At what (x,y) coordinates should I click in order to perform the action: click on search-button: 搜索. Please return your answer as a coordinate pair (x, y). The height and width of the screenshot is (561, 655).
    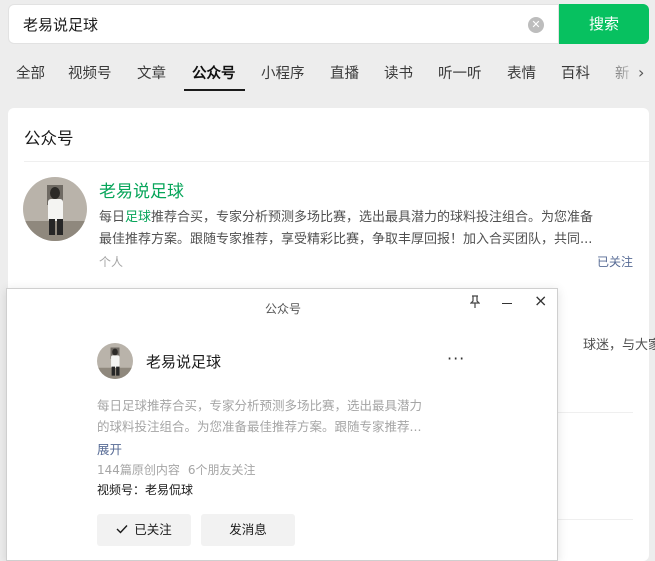
    Looking at the image, I should click on (604, 24).